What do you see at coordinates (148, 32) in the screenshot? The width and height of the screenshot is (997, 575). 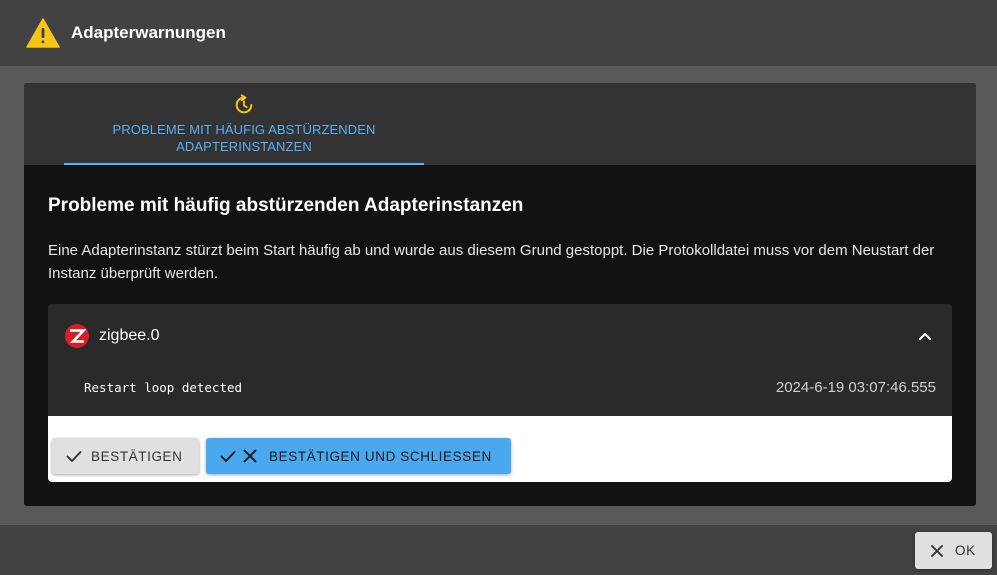 I see `dialog-title: Adapterwarnungen` at bounding box center [148, 32].